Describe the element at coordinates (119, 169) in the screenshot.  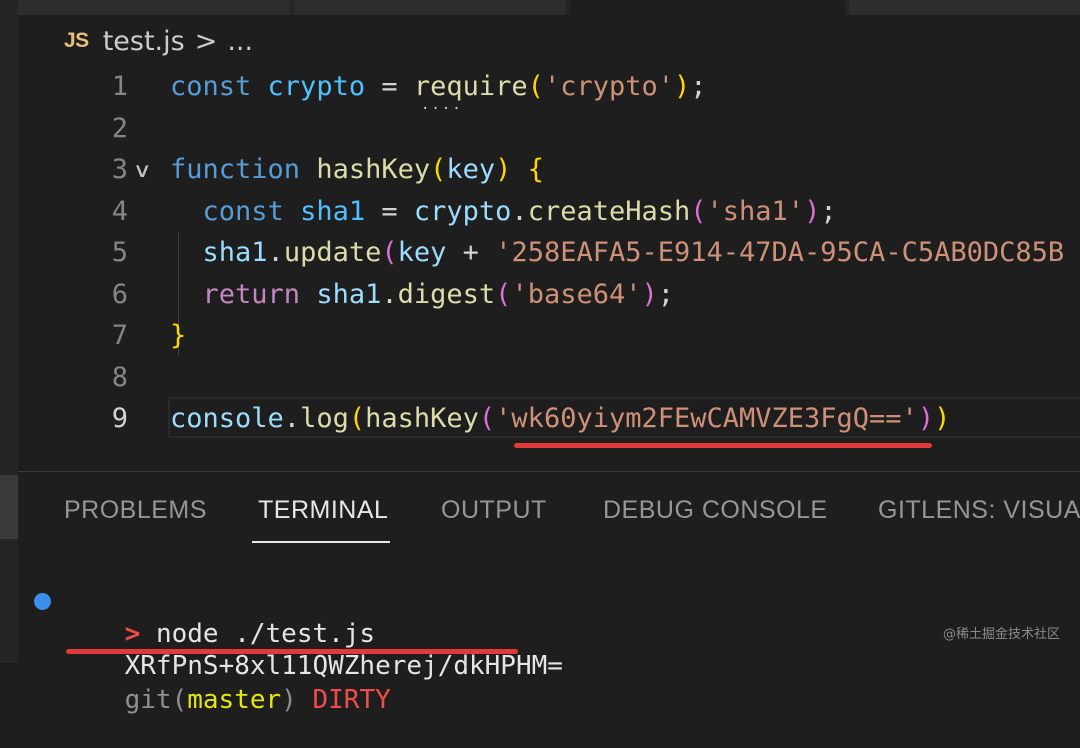
I see `line-number: 3` at that location.